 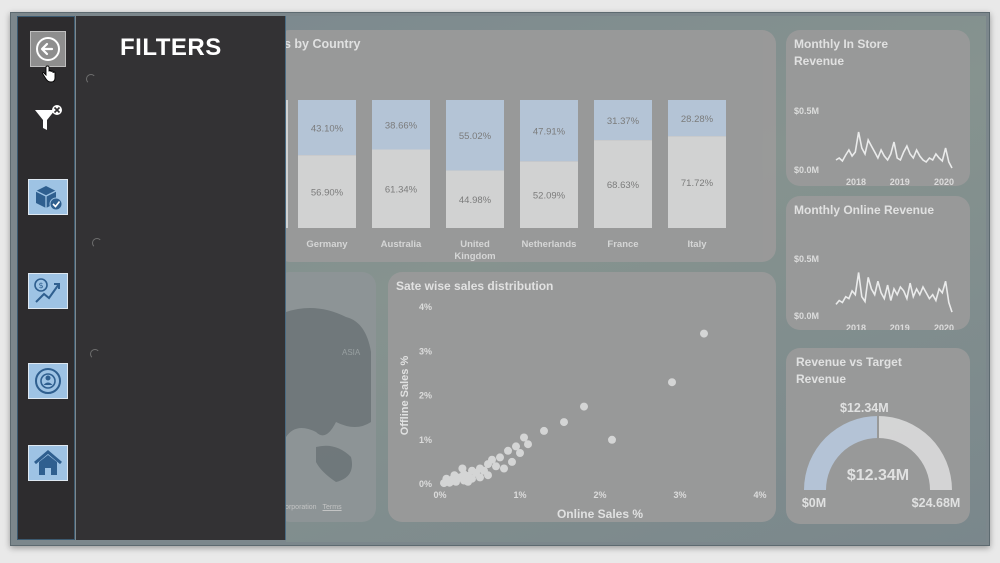 What do you see at coordinates (327, 129) in the screenshot?
I see `bar-data-label: 43.10%` at bounding box center [327, 129].